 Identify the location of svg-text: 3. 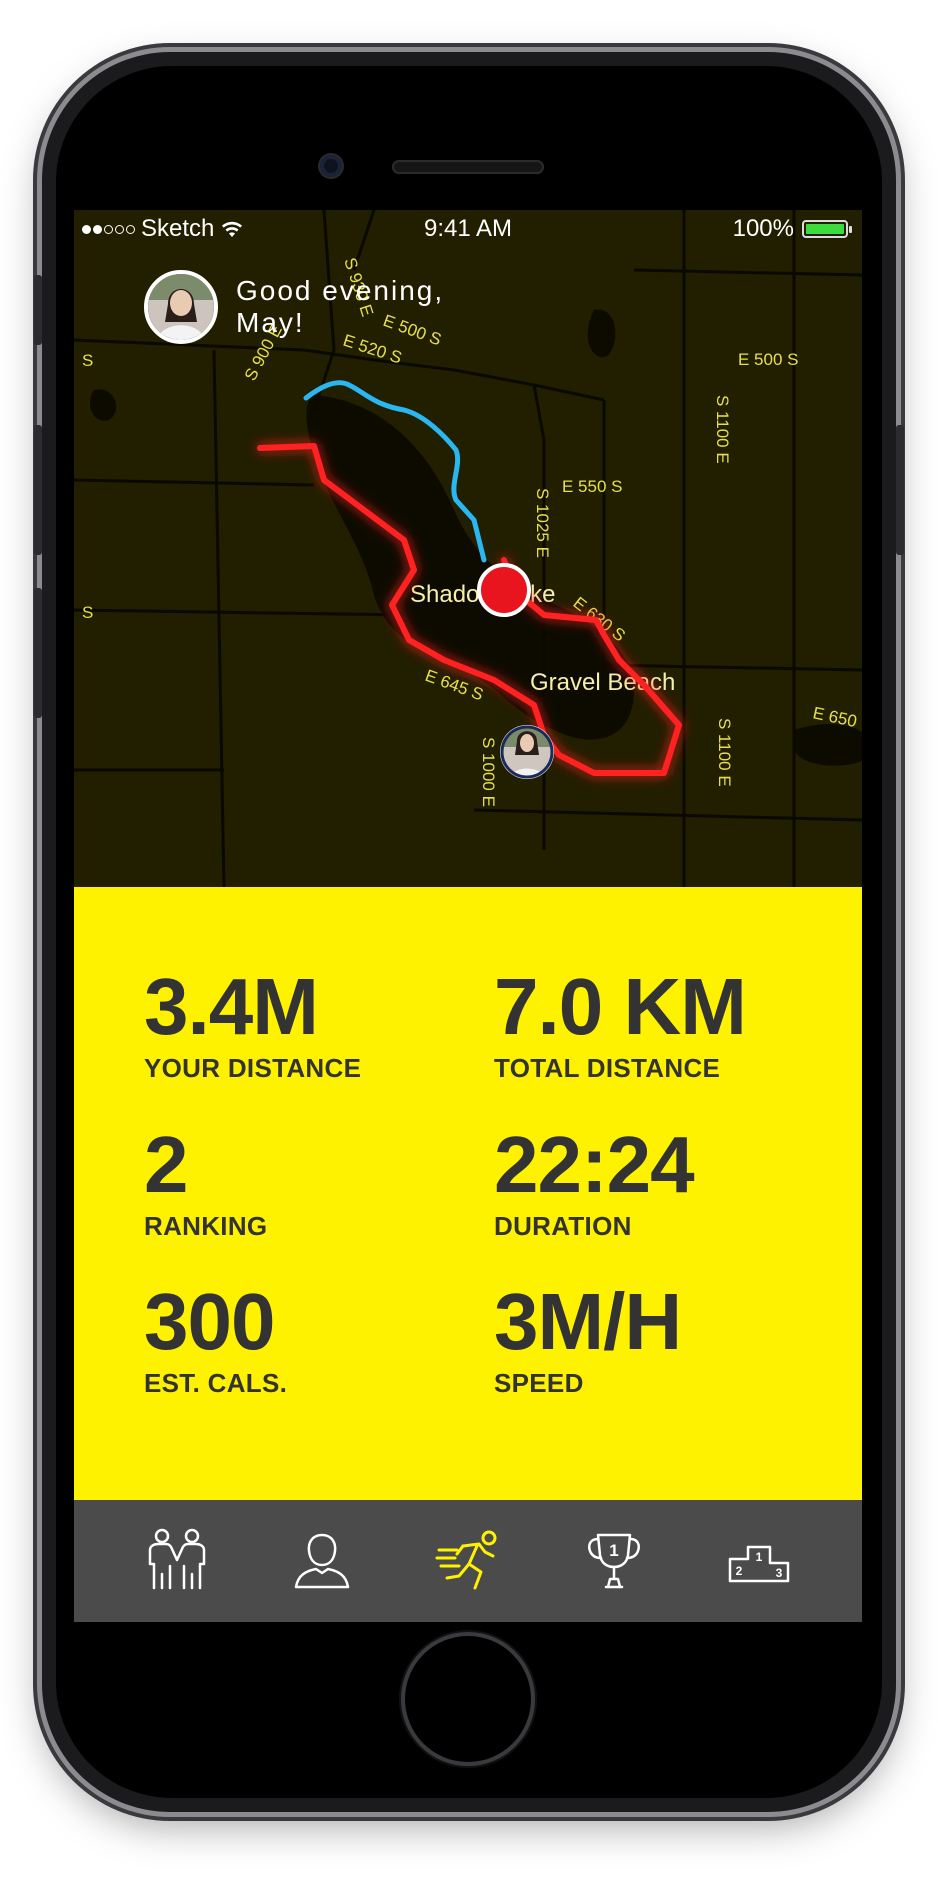
(779, 1573).